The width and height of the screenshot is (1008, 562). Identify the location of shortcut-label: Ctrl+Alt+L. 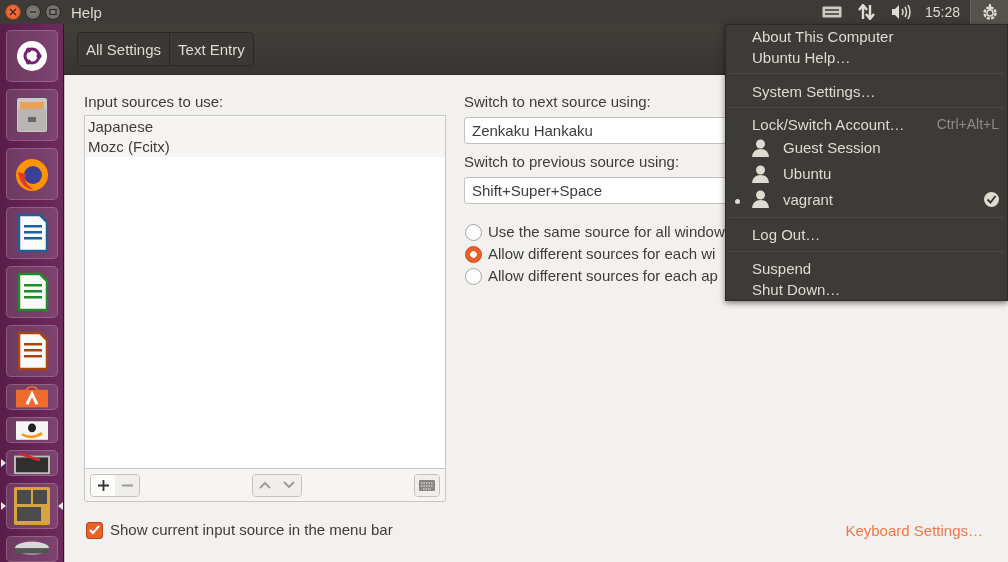
(967, 124).